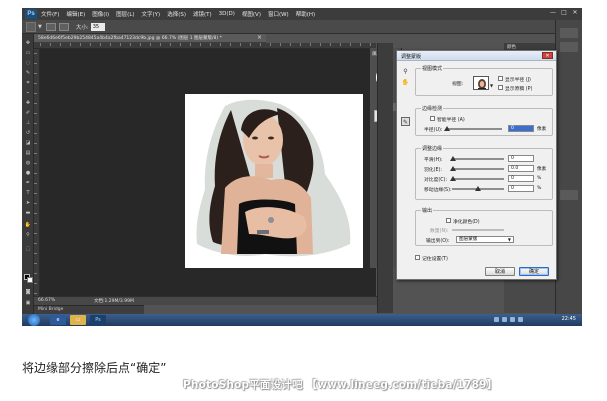 Image resolution: width=607 pixels, height=401 pixels. Describe the element at coordinates (28, 153) in the screenshot. I see `gradient-tool-icon: ▤` at that location.